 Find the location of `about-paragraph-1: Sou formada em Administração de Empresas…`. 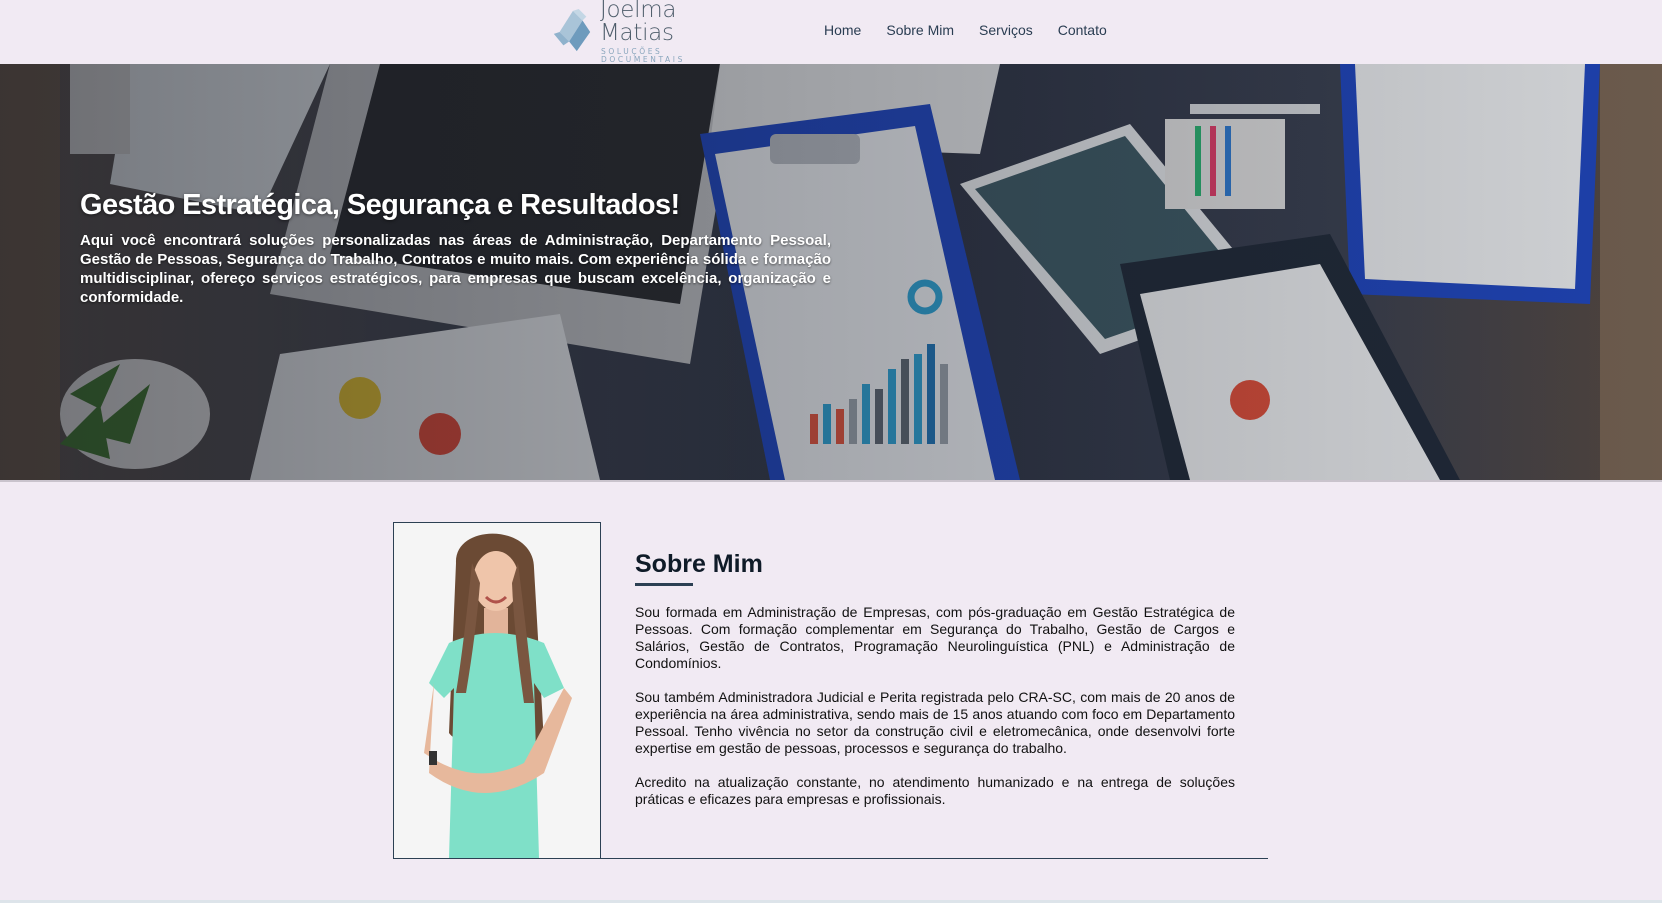

about-paragraph-1: Sou formada em Administração de Empresas… is located at coordinates (935, 637).